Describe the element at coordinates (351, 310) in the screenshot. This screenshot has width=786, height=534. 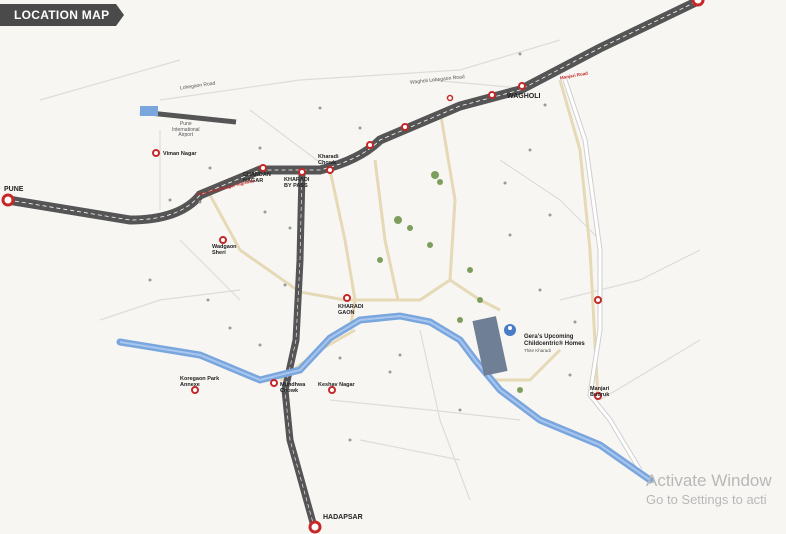
I see `label-kharadi-gaon: KHARADI GAON` at that location.